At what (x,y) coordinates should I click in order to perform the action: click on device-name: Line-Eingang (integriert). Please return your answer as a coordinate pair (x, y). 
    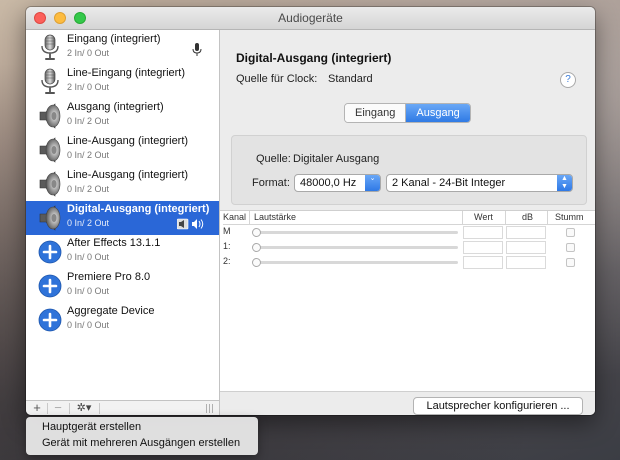
    Looking at the image, I should click on (126, 73).